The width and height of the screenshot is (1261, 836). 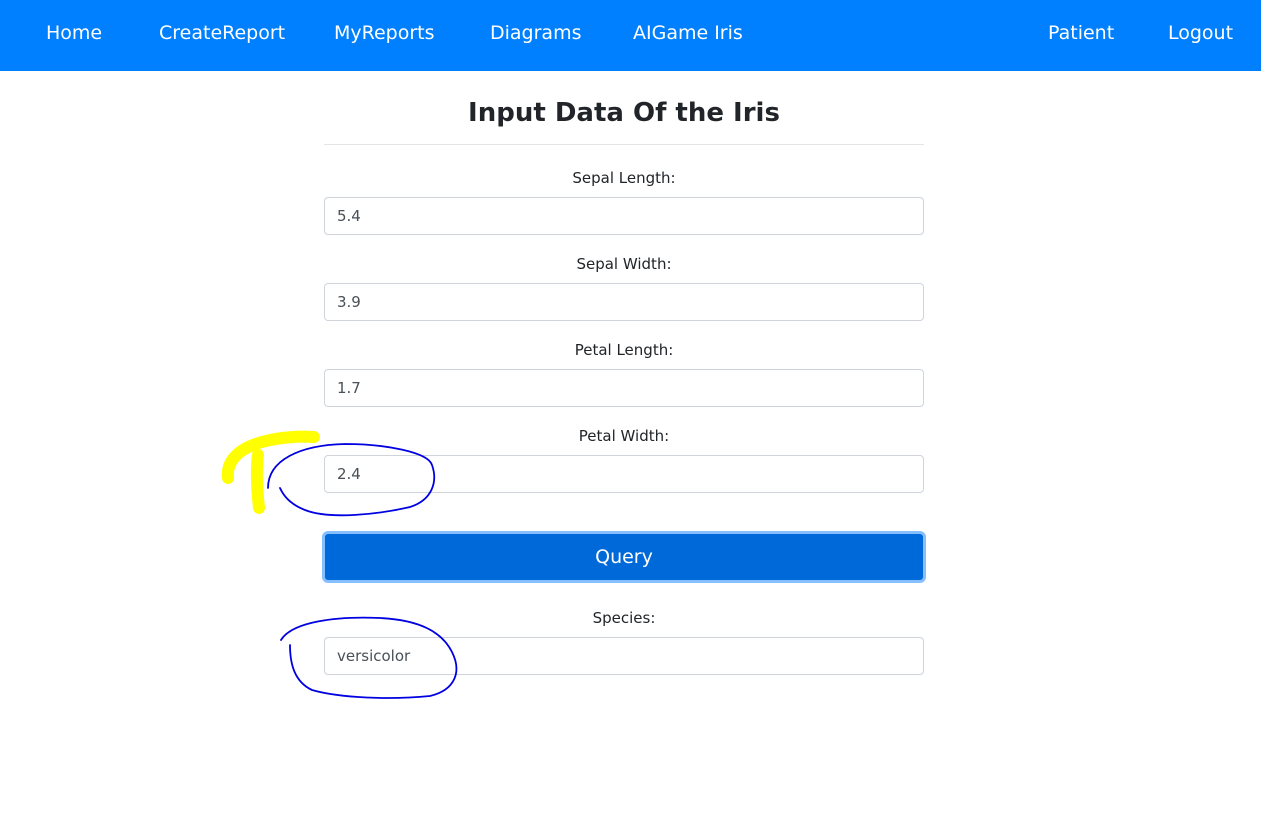 I want to click on page-title: Input Data Of the Iris, so click(x=624, y=113).